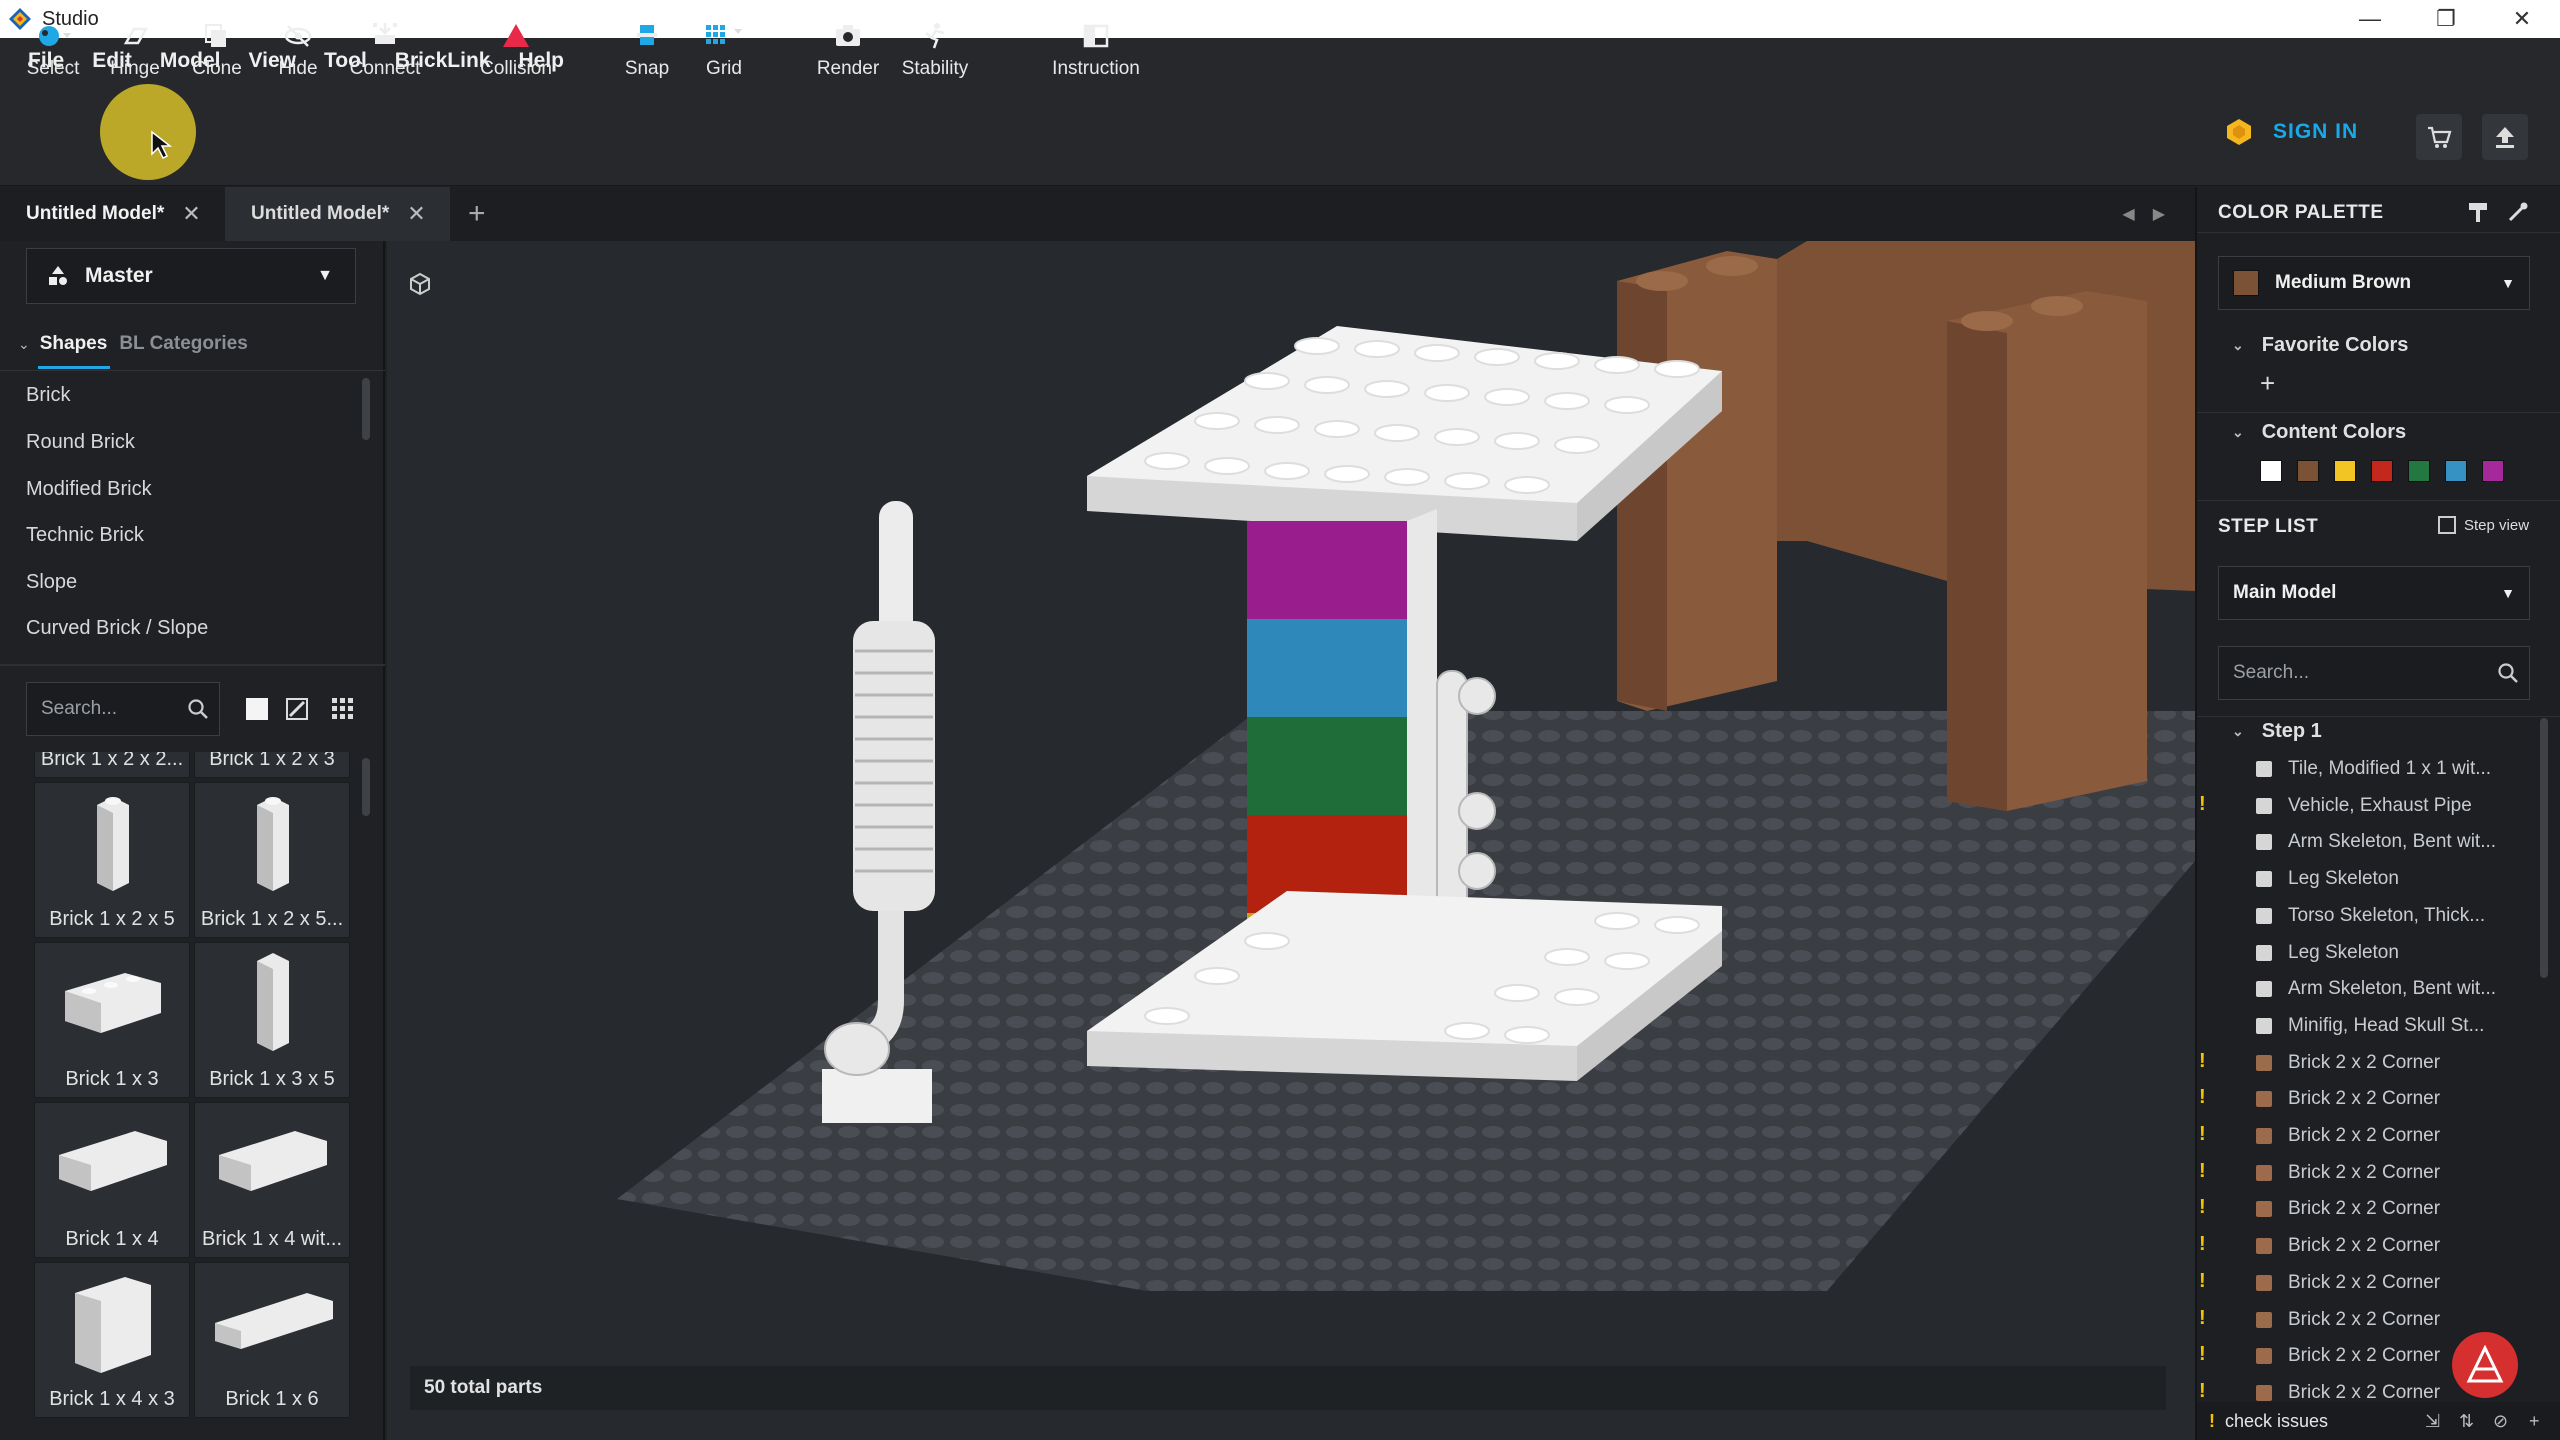 Image resolution: width=2560 pixels, height=1440 pixels. Describe the element at coordinates (2308, 471) in the screenshot. I see `color-swatch-brown` at that location.